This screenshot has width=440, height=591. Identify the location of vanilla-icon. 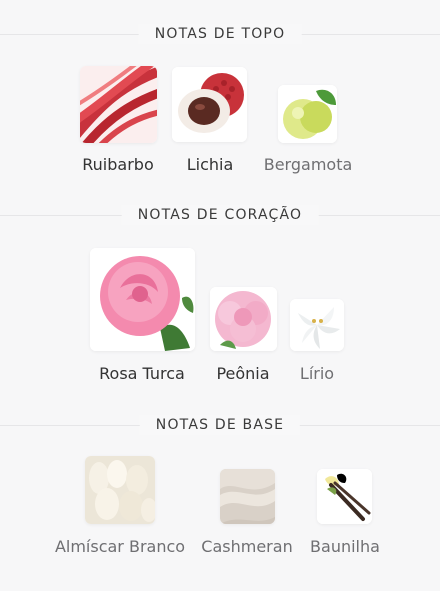
(344, 496).